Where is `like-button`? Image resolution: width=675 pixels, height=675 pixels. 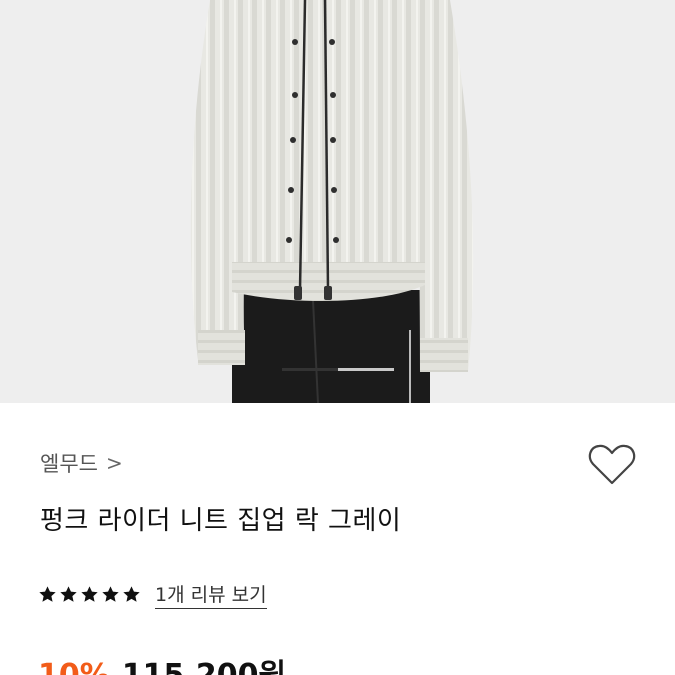
like-button is located at coordinates (612, 465).